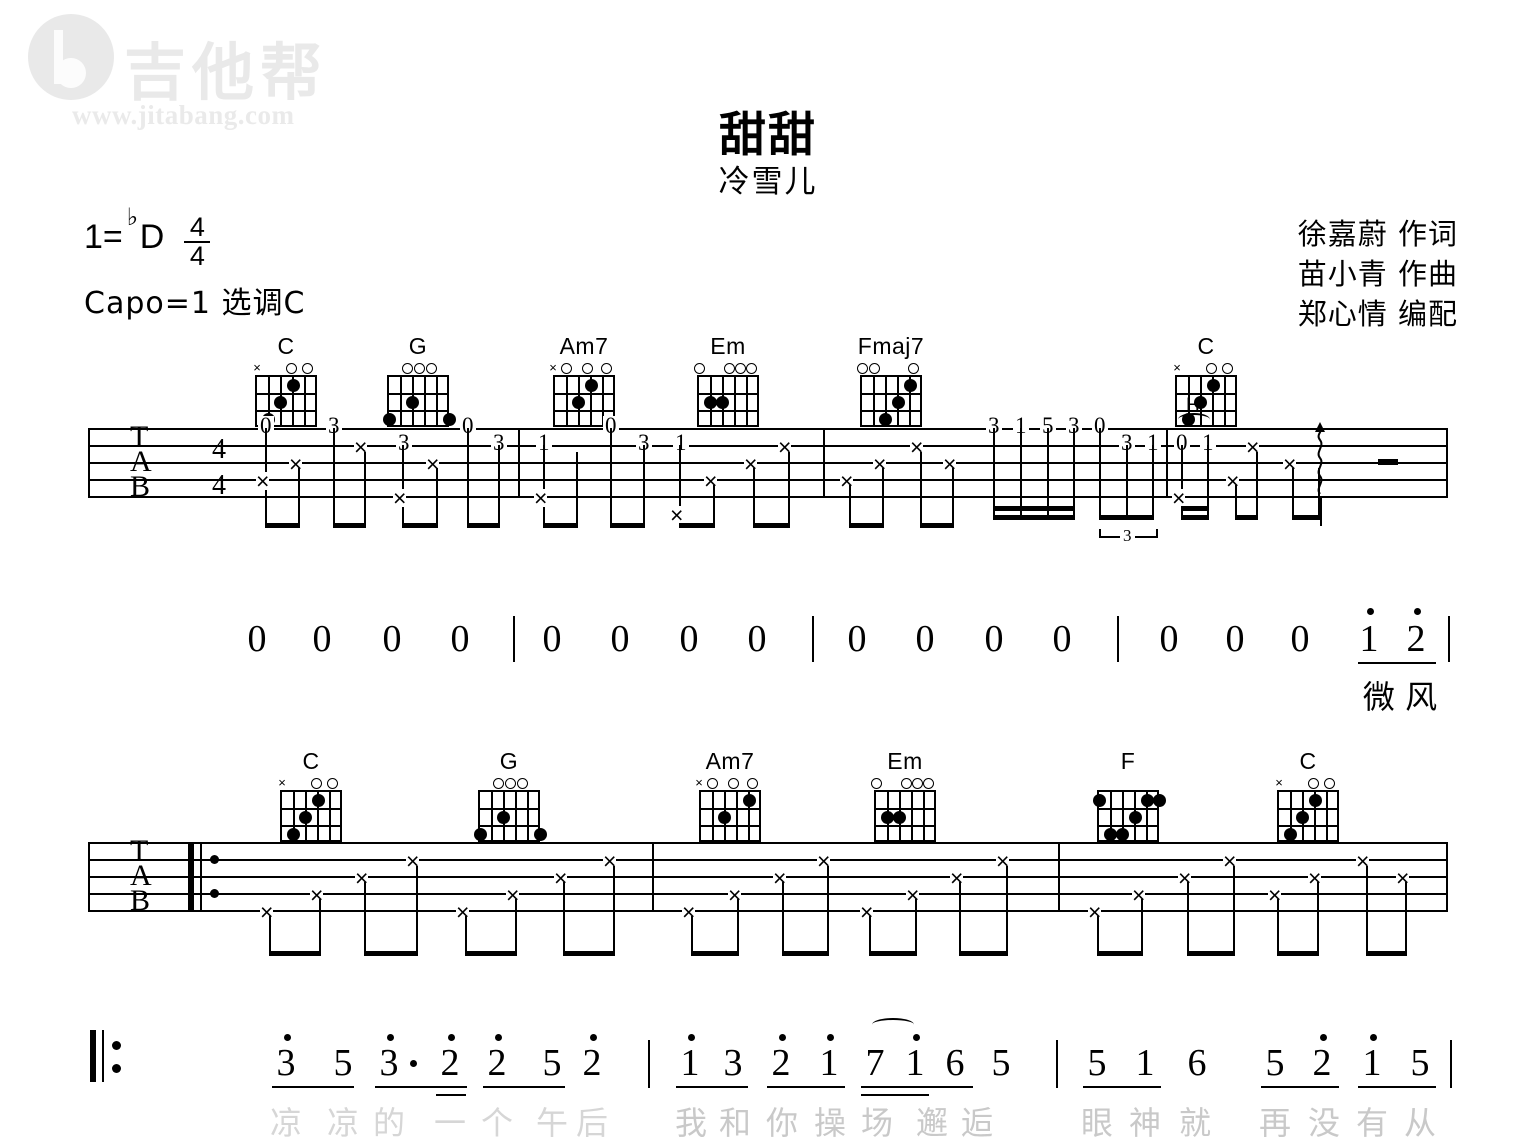  Describe the element at coordinates (219, 449) in the screenshot. I see `tab-time-numerator: 4` at that location.